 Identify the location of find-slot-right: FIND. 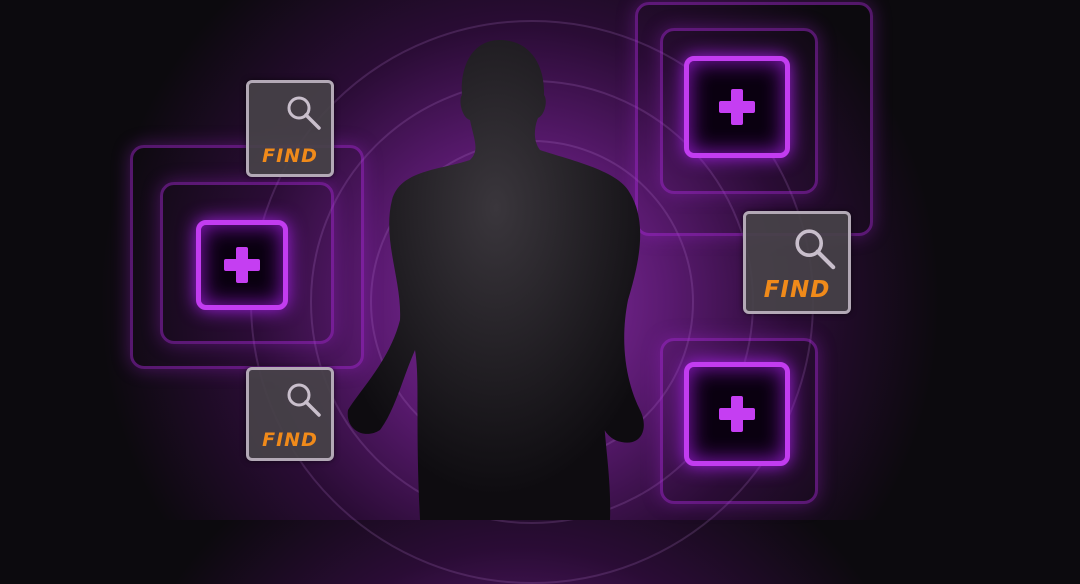
(797, 262).